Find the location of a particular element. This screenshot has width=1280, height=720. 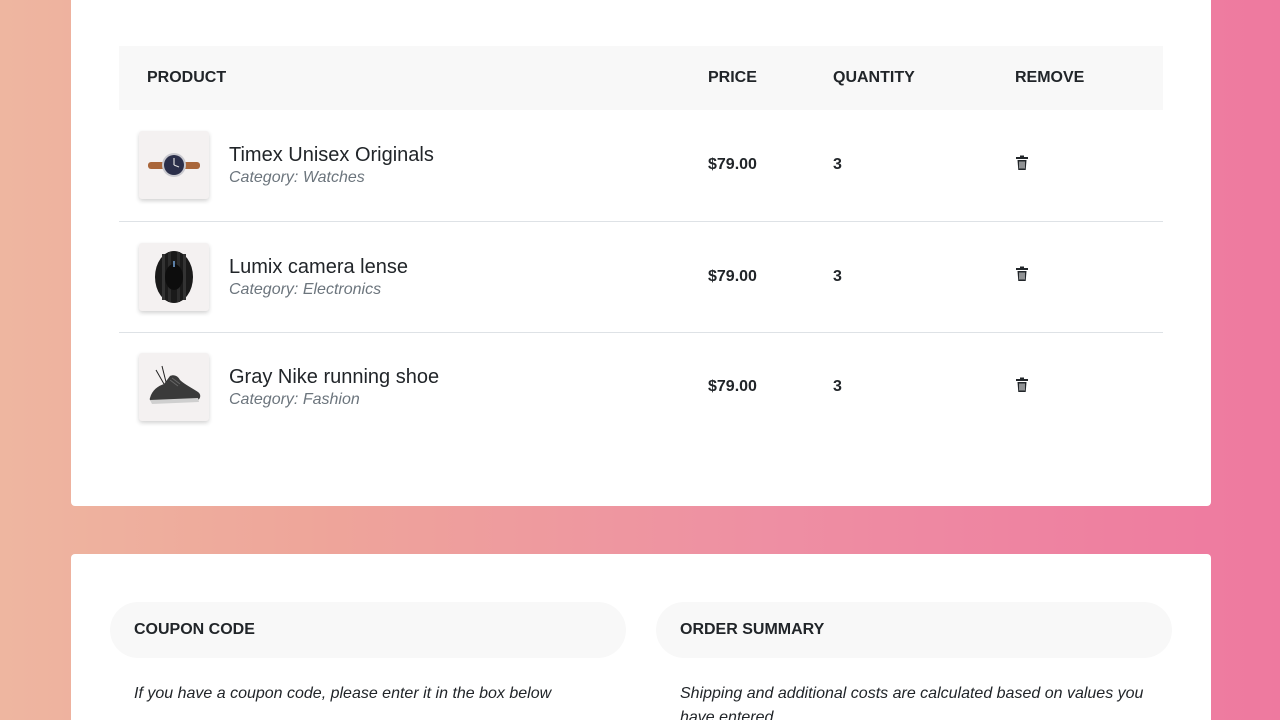

product-cell: Lumix camera lense Category: Electronics is located at coordinates (413, 276).